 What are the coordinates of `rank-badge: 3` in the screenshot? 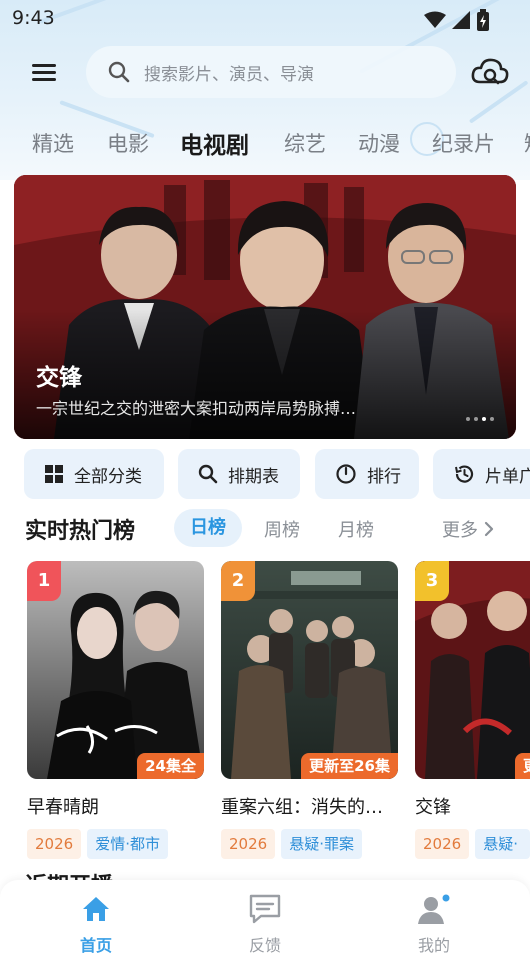 It's located at (432, 581).